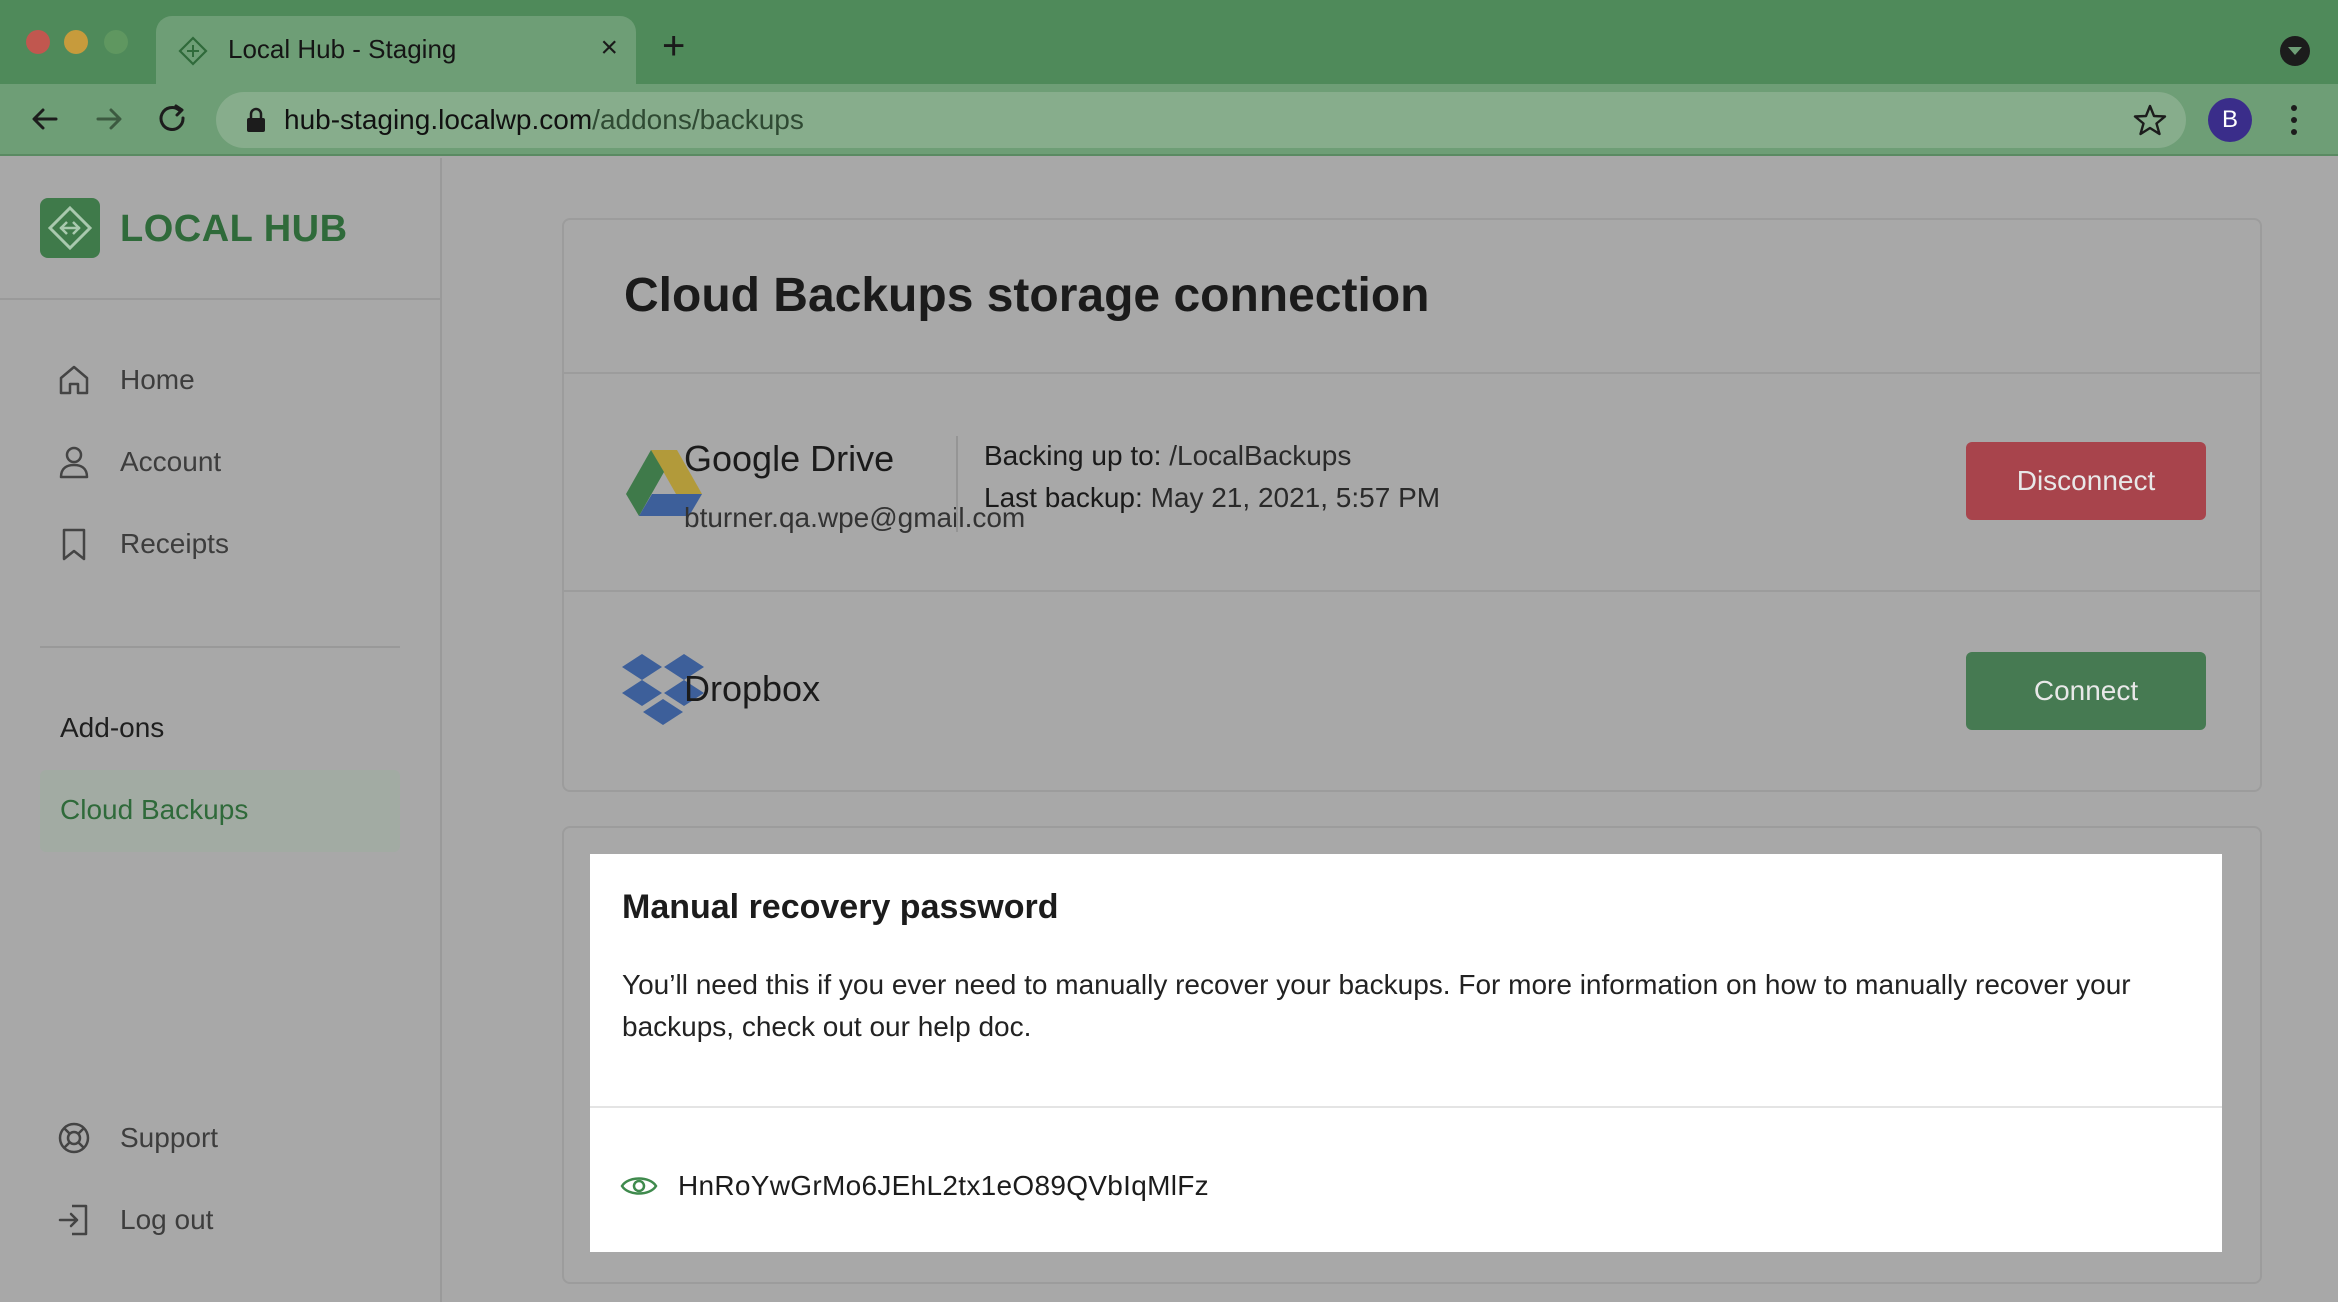 The width and height of the screenshot is (2338, 1302). What do you see at coordinates (74, 1138) in the screenshot?
I see `lifebuoy-icon` at bounding box center [74, 1138].